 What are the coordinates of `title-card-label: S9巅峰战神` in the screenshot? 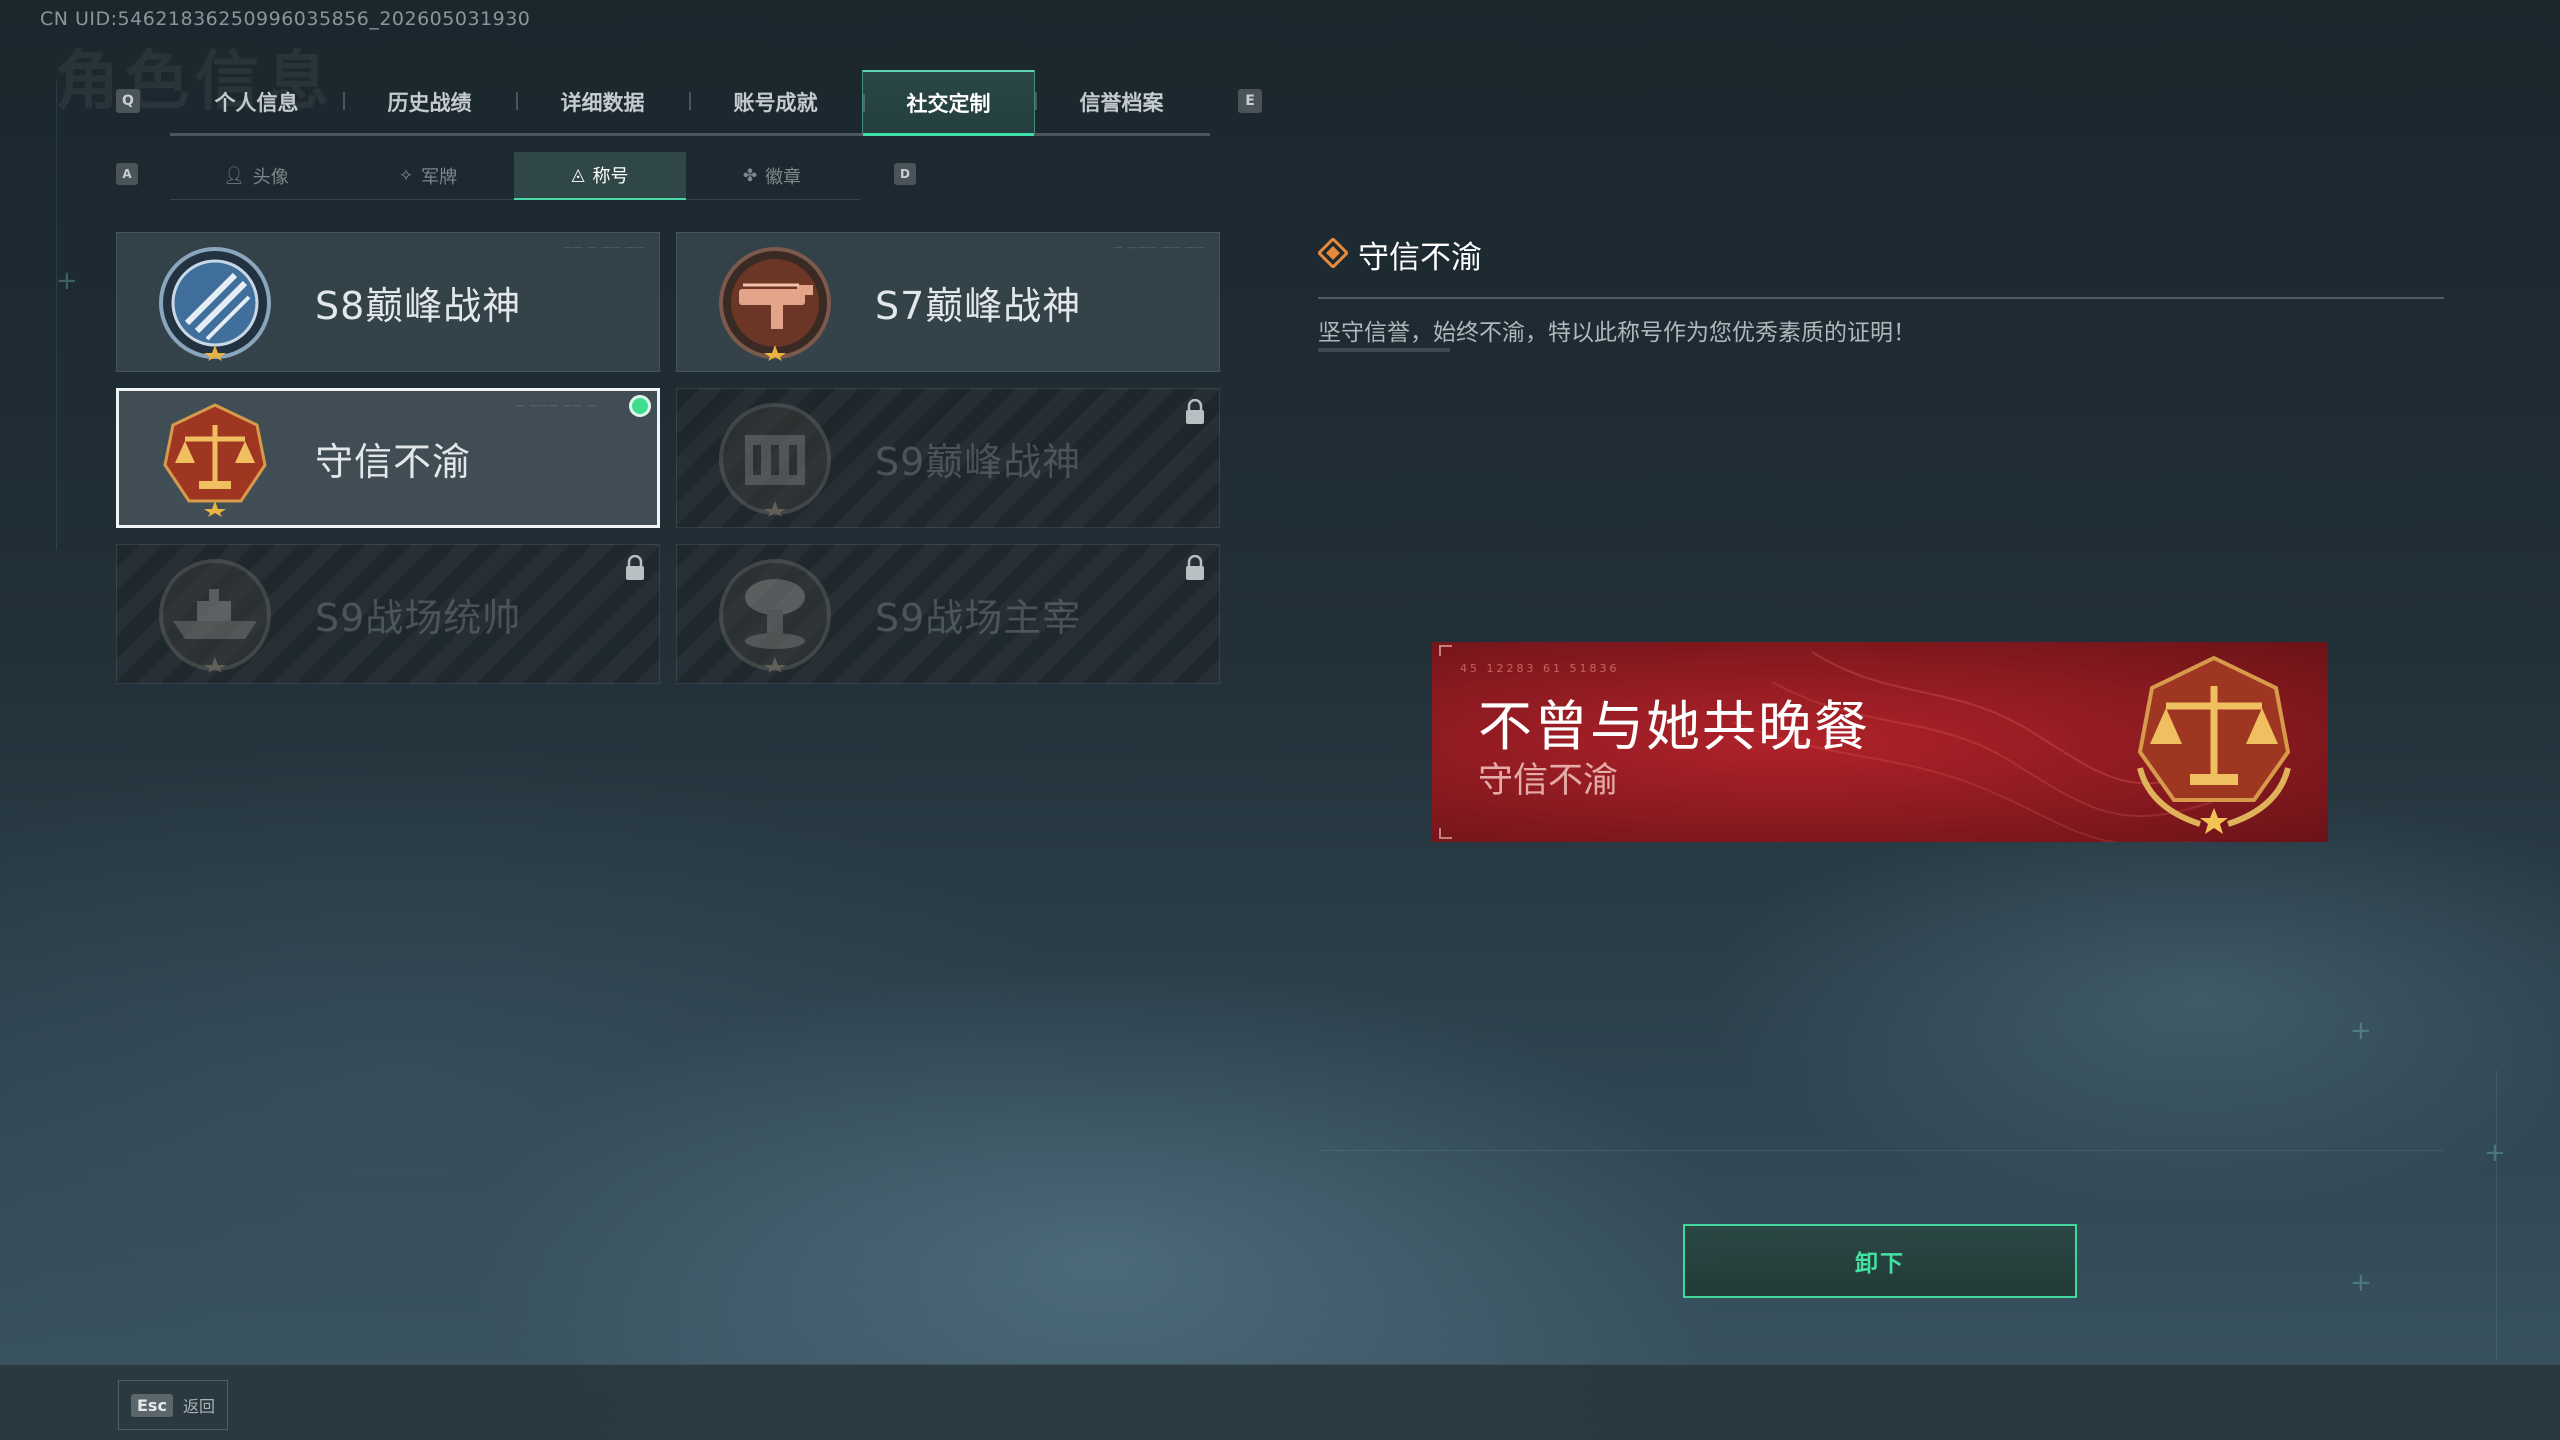 It's located at (978, 462).